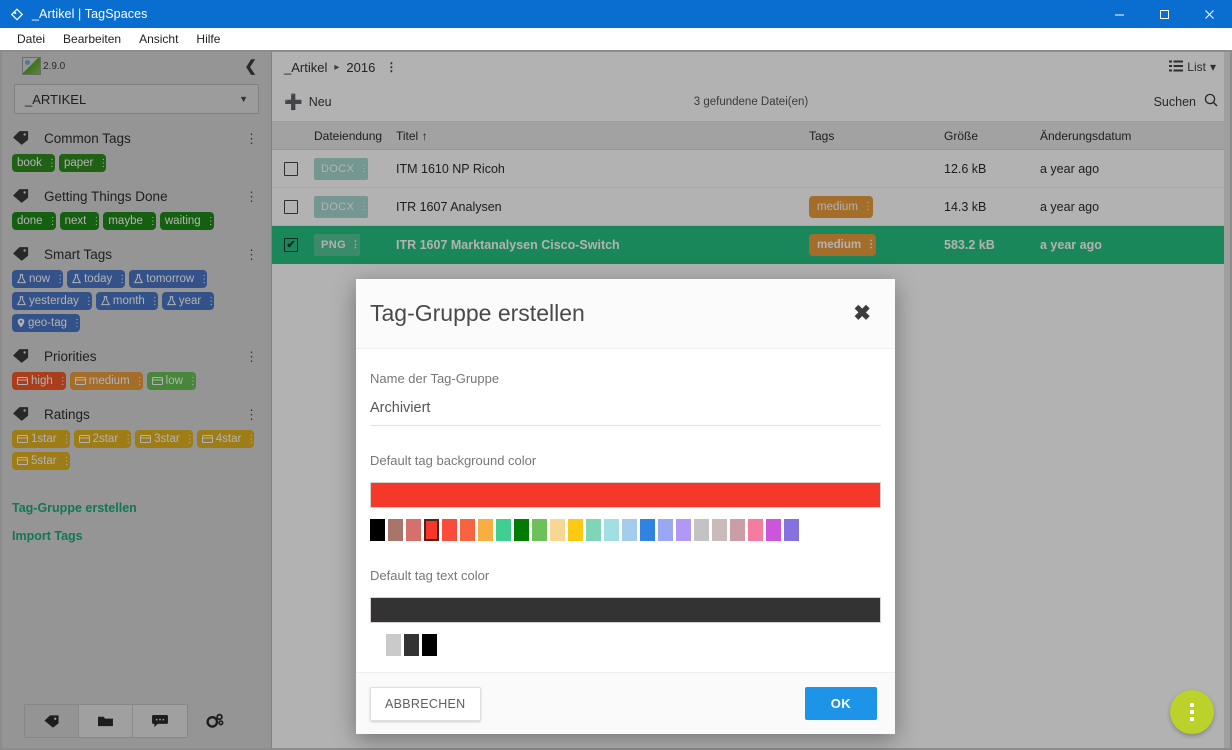  Describe the element at coordinates (158, 39) in the screenshot. I see `menu-item-ansicht: Ansicht` at that location.